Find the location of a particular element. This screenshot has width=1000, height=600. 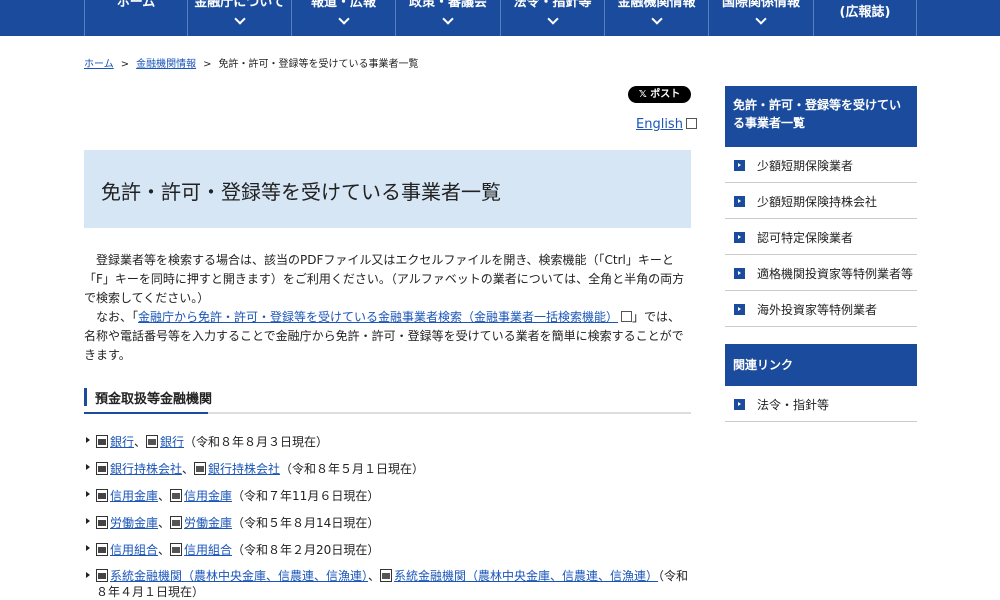

excel-link: 銀行 is located at coordinates (172, 442).